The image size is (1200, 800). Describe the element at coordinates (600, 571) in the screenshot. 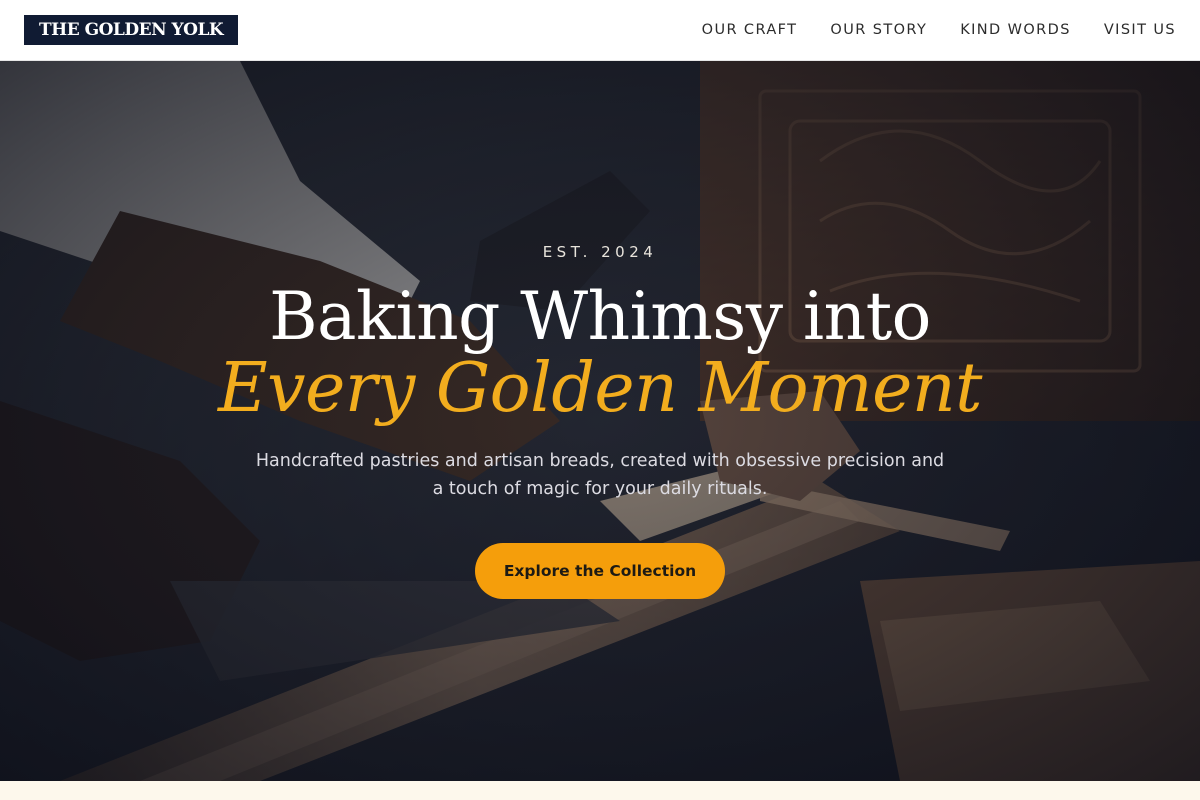

I see `explore-collection-button: Explore the Collection` at that location.